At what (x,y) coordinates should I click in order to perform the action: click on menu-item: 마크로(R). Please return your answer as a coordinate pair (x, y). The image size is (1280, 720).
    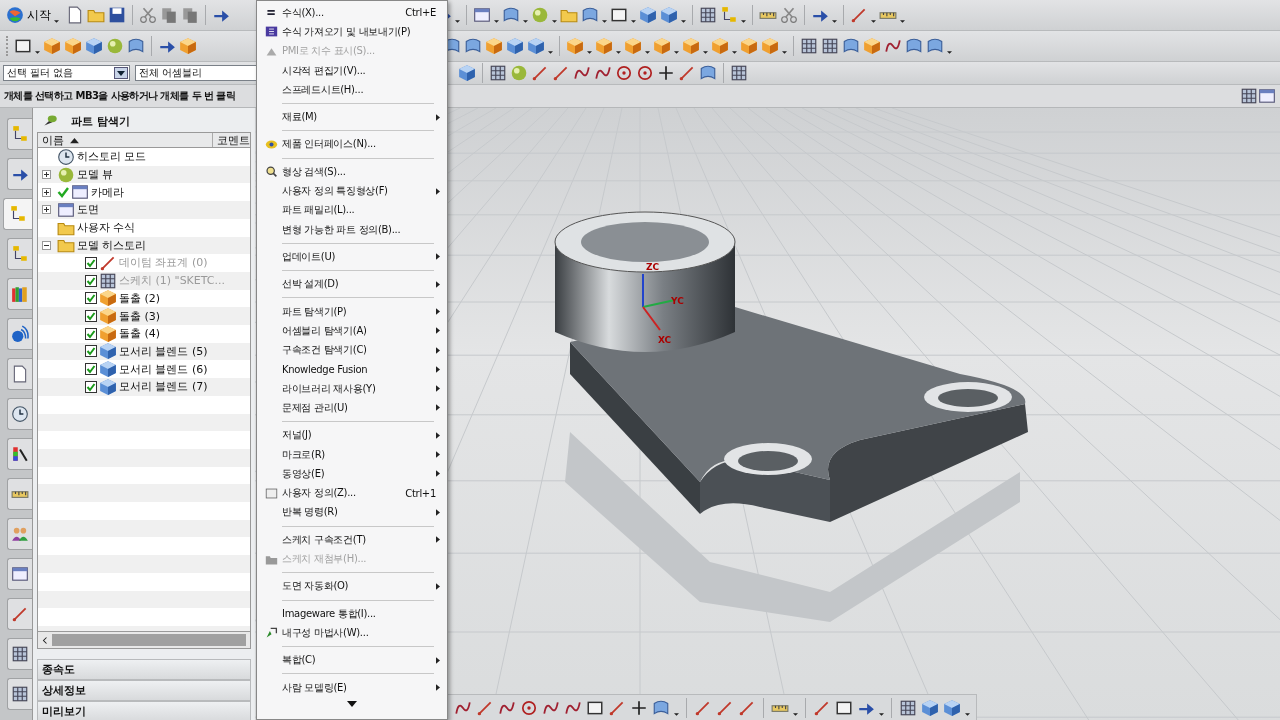
    Looking at the image, I should click on (352, 454).